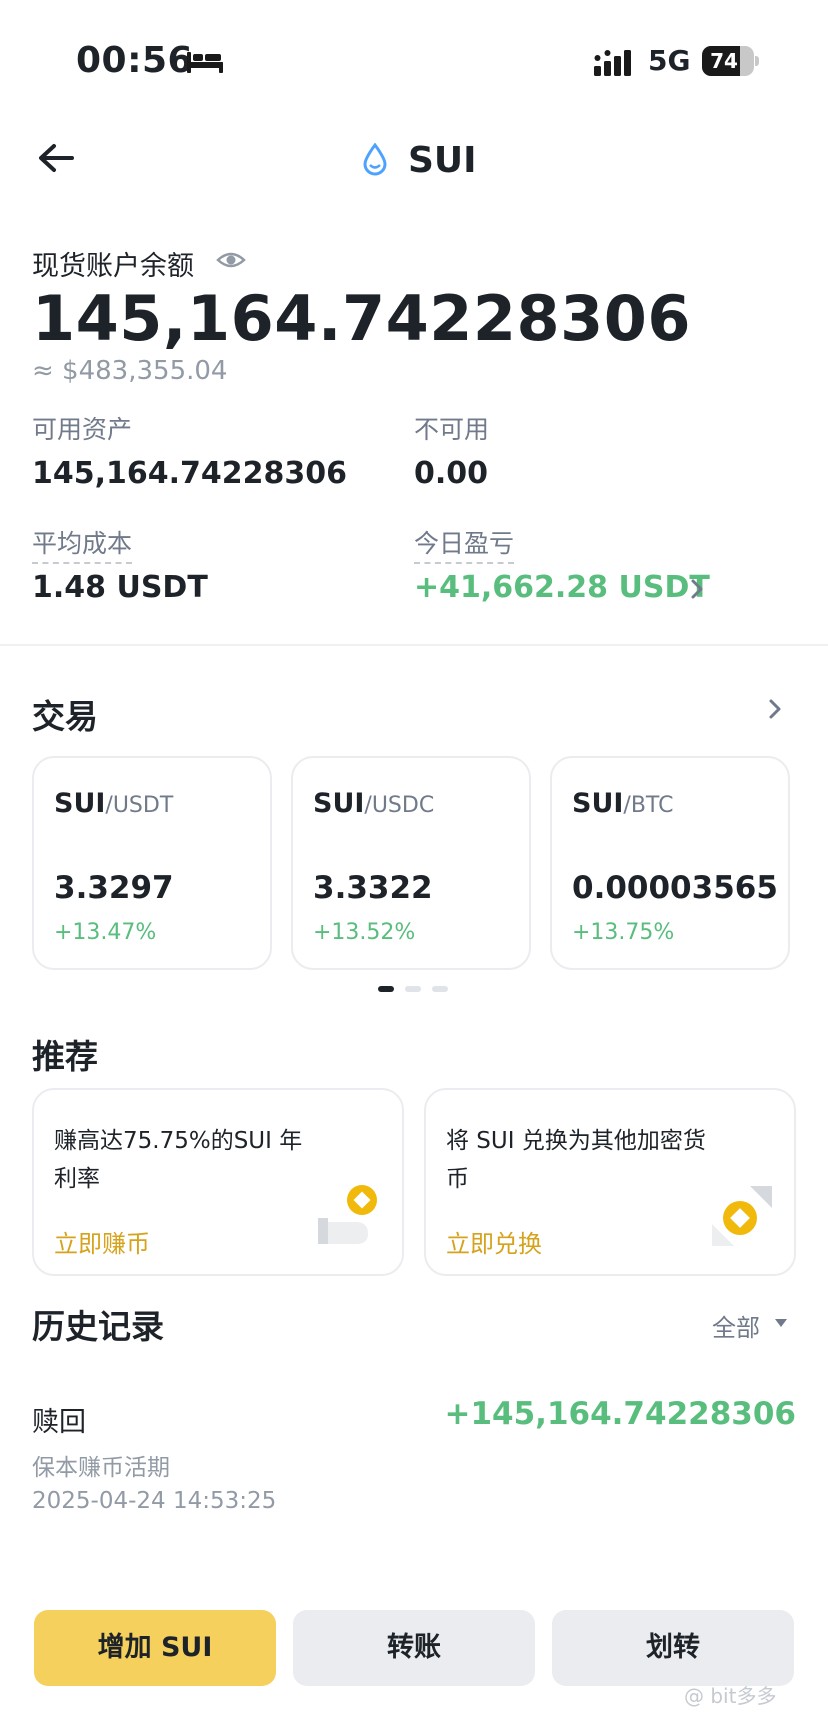 Image resolution: width=828 pixels, height=1722 pixels. What do you see at coordinates (452, 429) in the screenshot?
I see `unavailable-label: 不可用` at bounding box center [452, 429].